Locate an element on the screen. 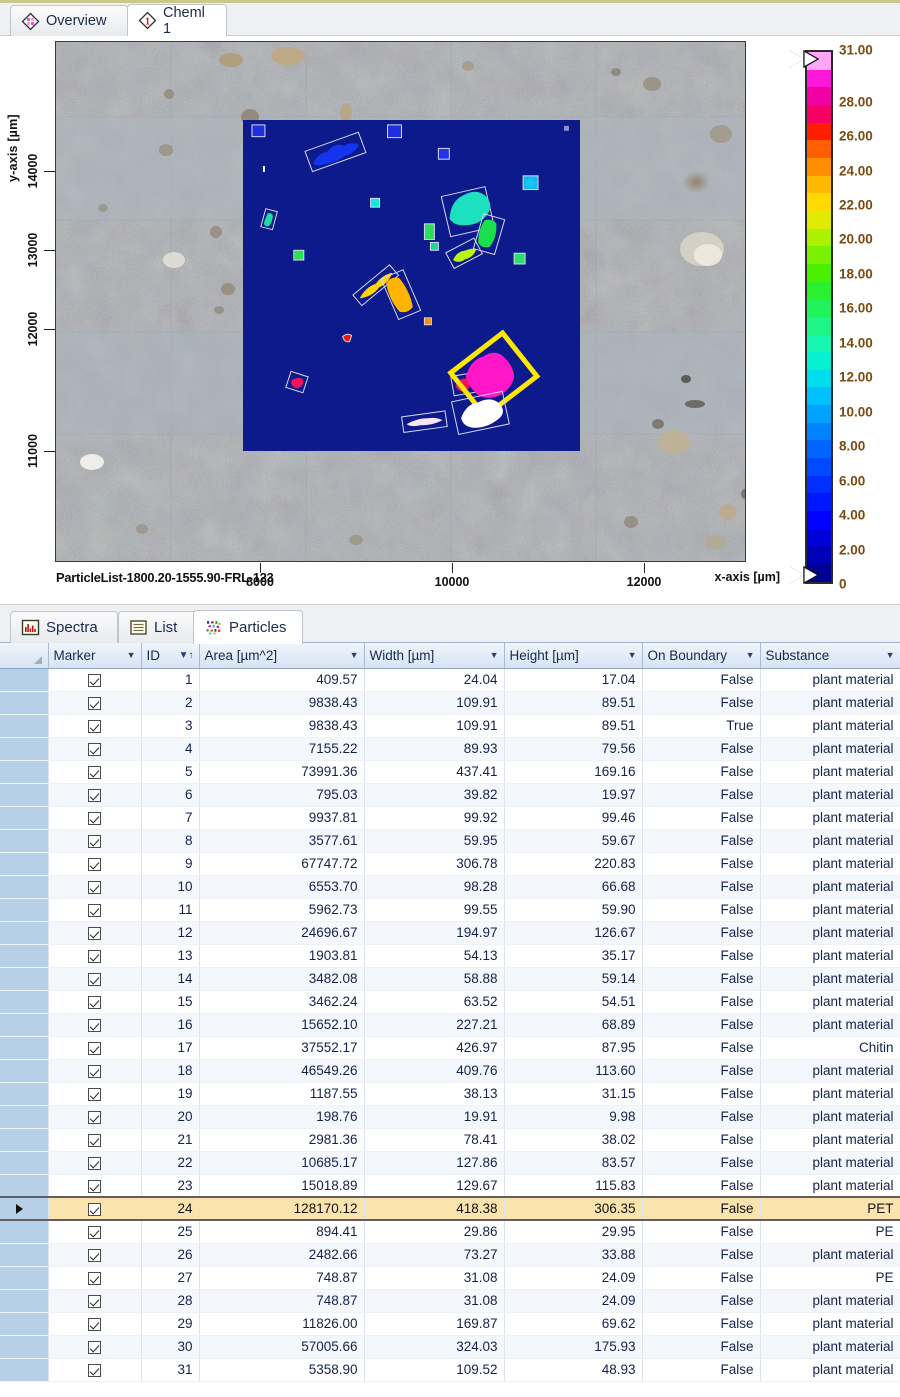 Image resolution: width=900 pixels, height=1397 pixels. cell-area: 409.57 is located at coordinates (282, 680).